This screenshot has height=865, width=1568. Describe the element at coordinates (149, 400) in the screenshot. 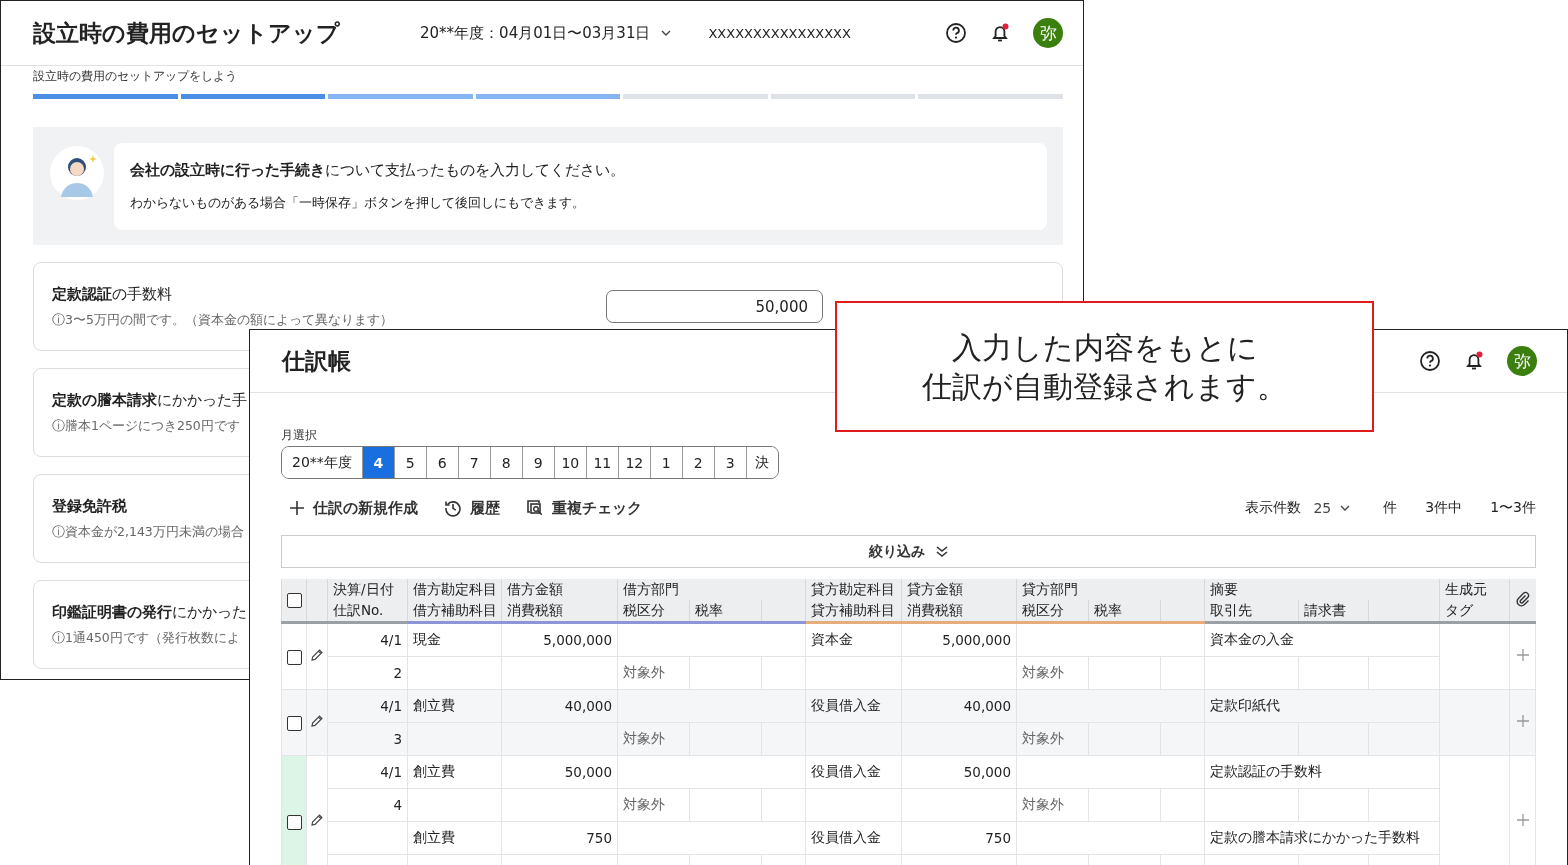

I see `expense-title: 定款の謄本請求にかかった手` at that location.